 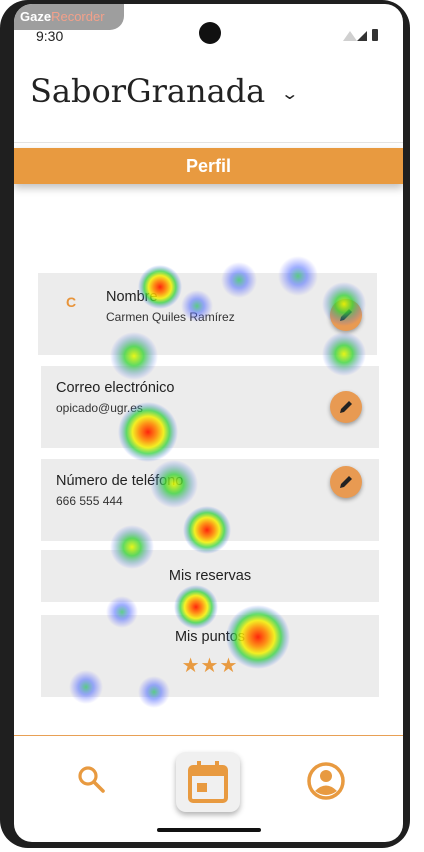 I want to click on status-time: 9:30, so click(x=50, y=36).